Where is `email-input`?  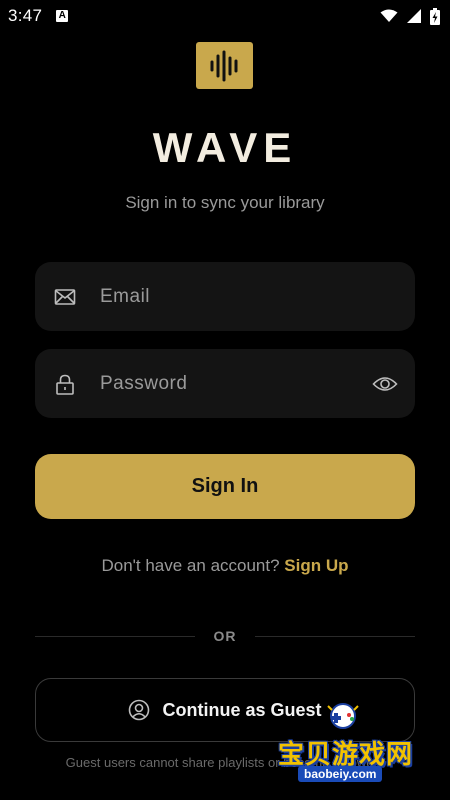 email-input is located at coordinates (230, 296).